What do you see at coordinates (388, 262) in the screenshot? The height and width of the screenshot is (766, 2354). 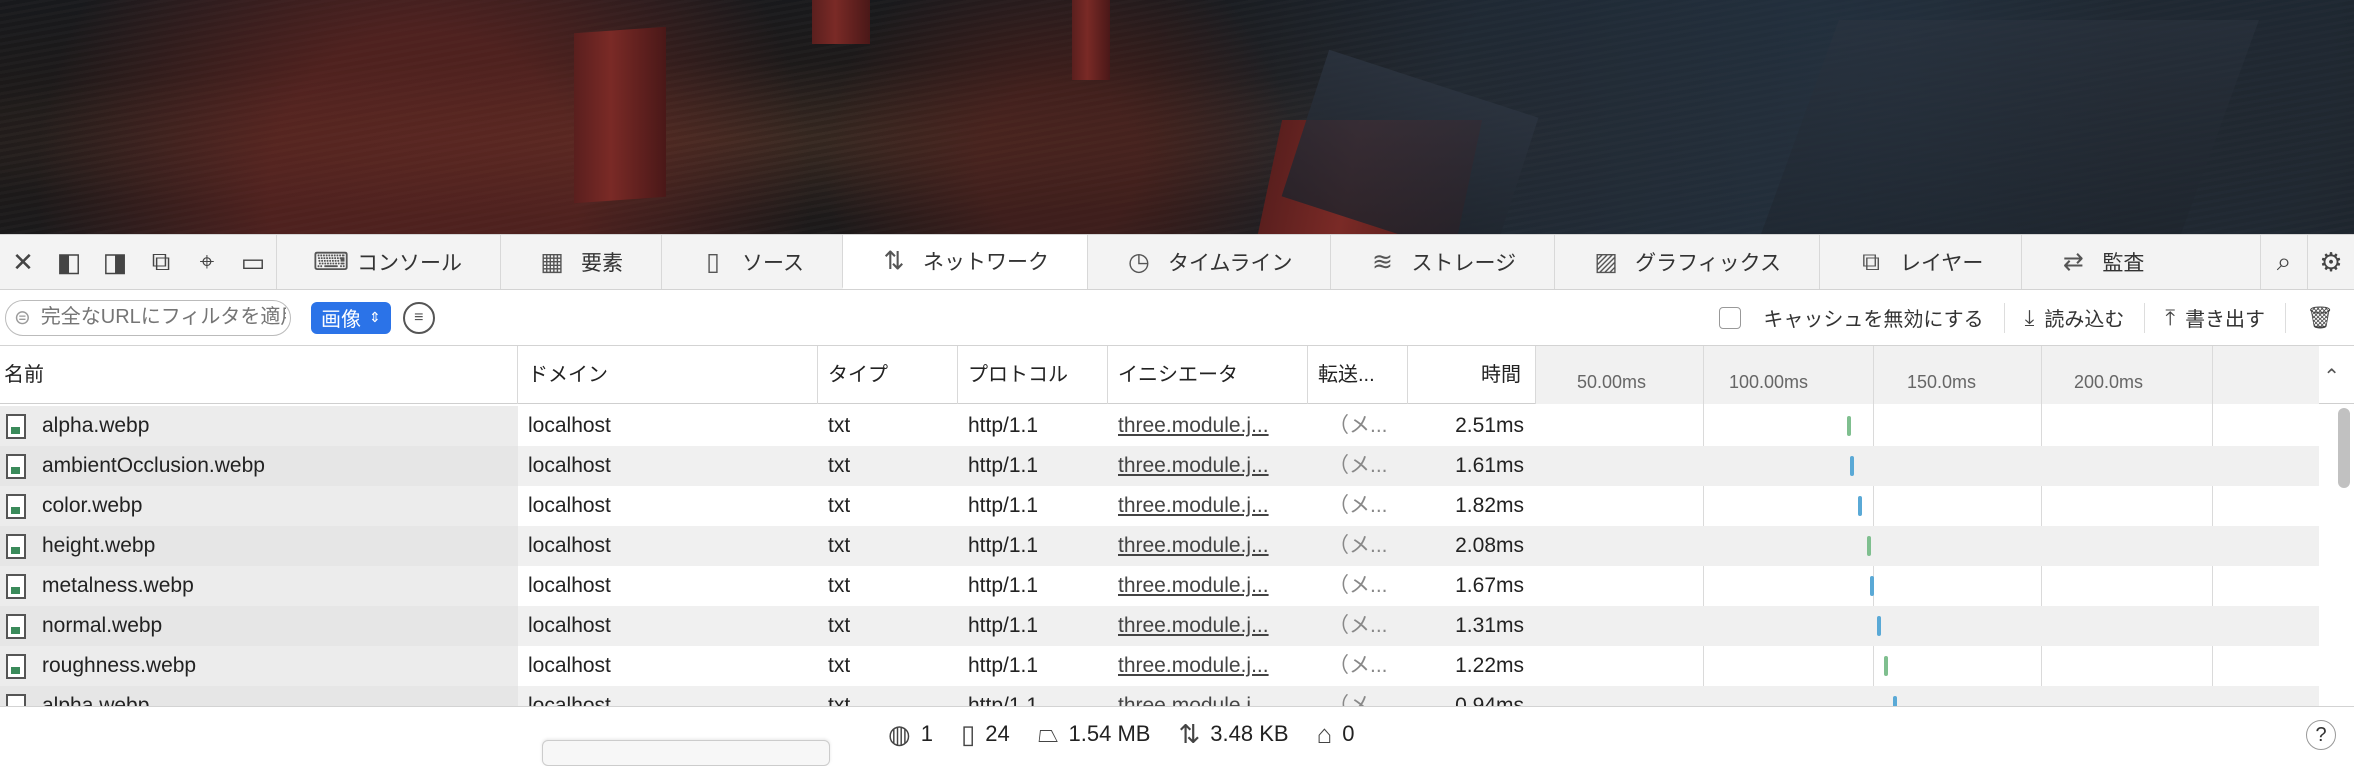 I see `tab-console: ⌨ コンソール` at bounding box center [388, 262].